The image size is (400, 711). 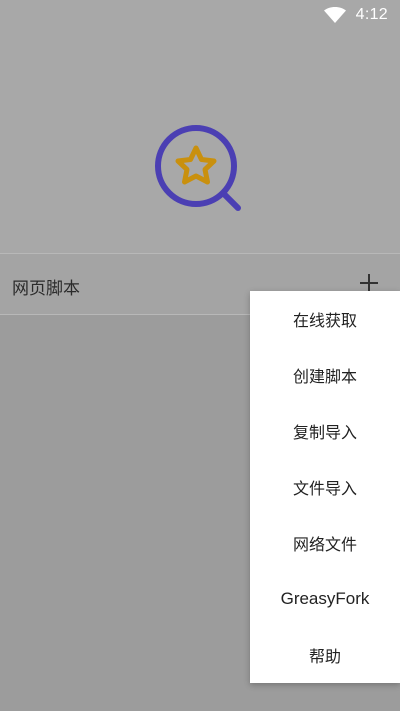 What do you see at coordinates (334, 15) in the screenshot?
I see `wifi-icon` at bounding box center [334, 15].